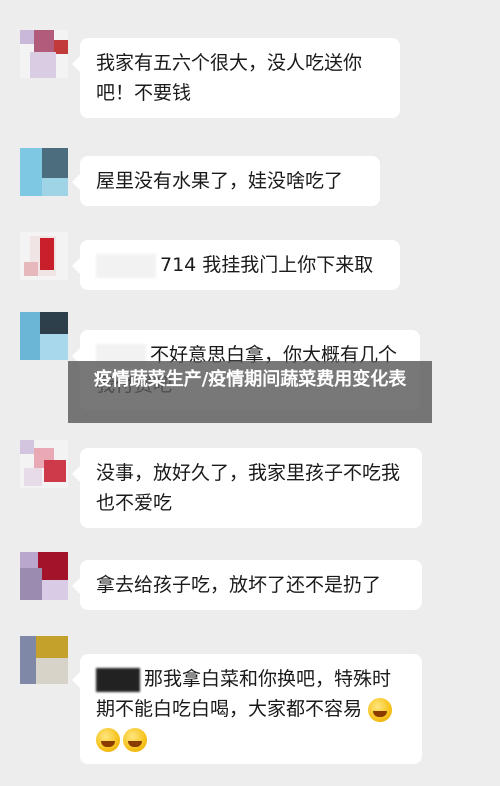  I want to click on overlay-title: 疫情蔬菜生产/疫情期间蔬菜费用变化表, so click(250, 379).